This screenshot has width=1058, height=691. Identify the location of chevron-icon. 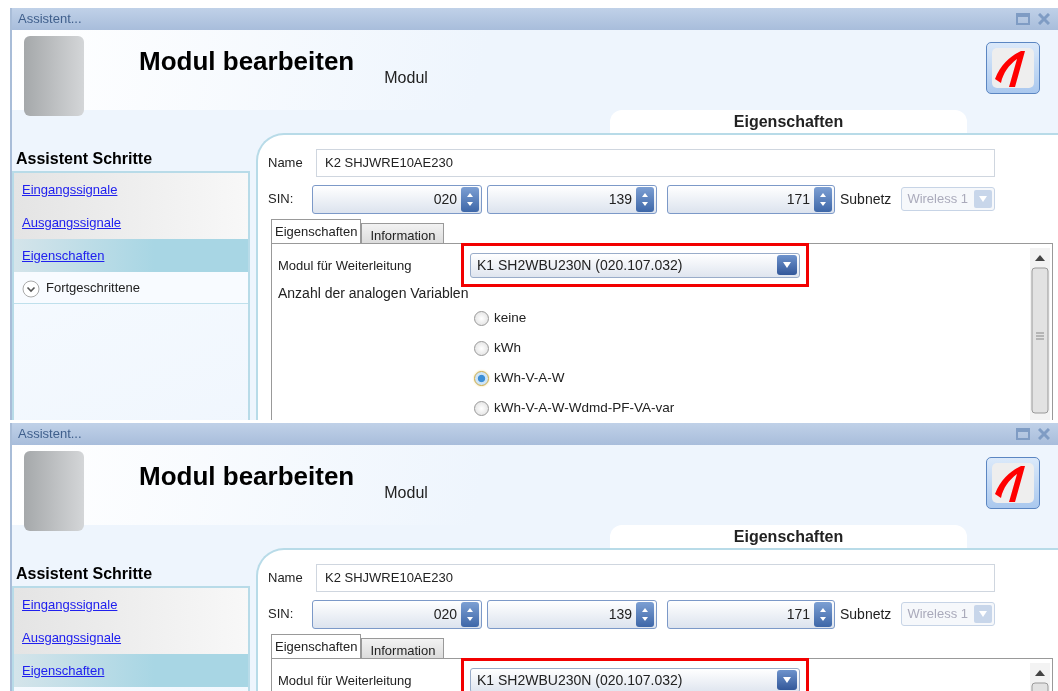
(31, 287).